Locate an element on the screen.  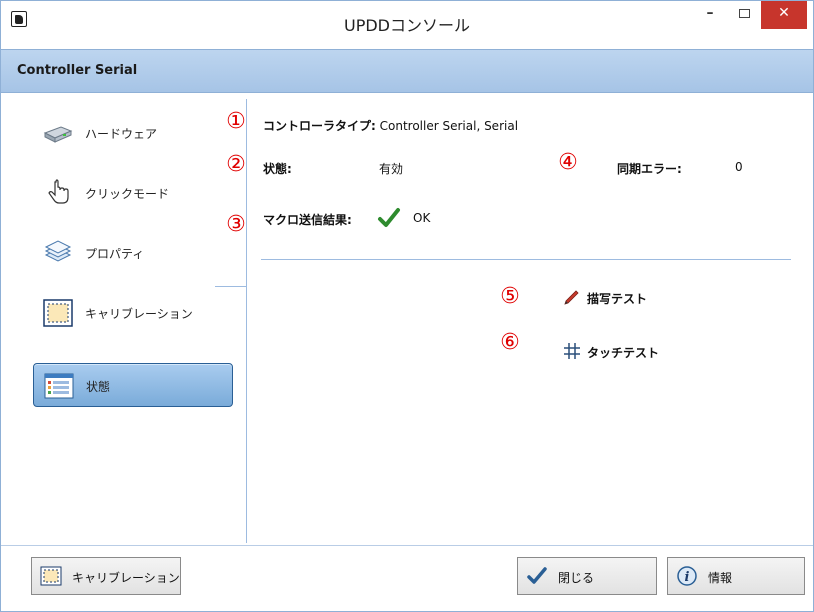
footer-divider is located at coordinates (407, 545).